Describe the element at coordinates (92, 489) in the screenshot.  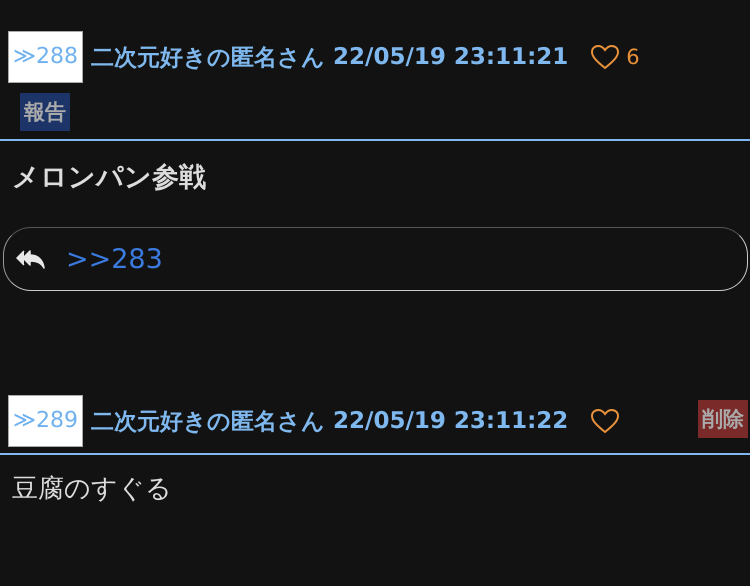
I see `post-body: 豆腐のすぐる` at that location.